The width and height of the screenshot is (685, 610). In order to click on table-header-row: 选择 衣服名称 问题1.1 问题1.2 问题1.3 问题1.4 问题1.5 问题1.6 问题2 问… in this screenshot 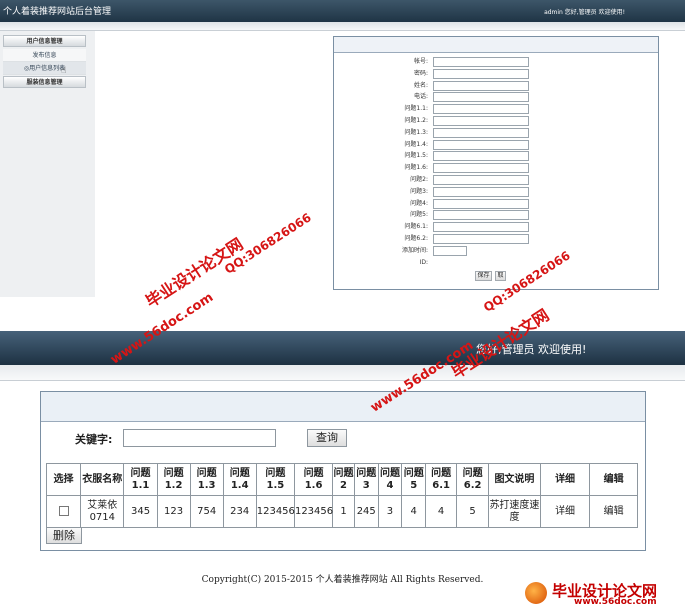, I will do `click(341, 479)`.